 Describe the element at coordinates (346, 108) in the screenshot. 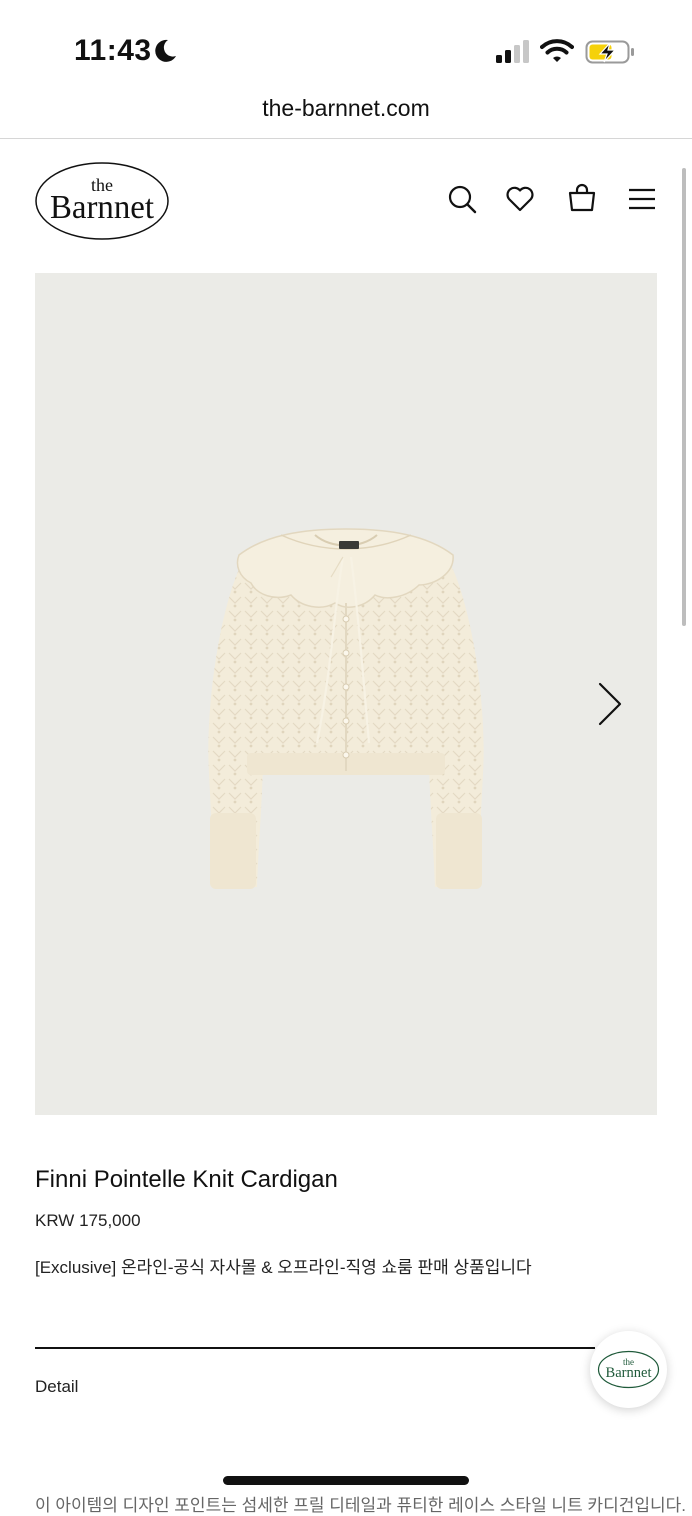

I see `browser-url: the-barnnet.com` at that location.